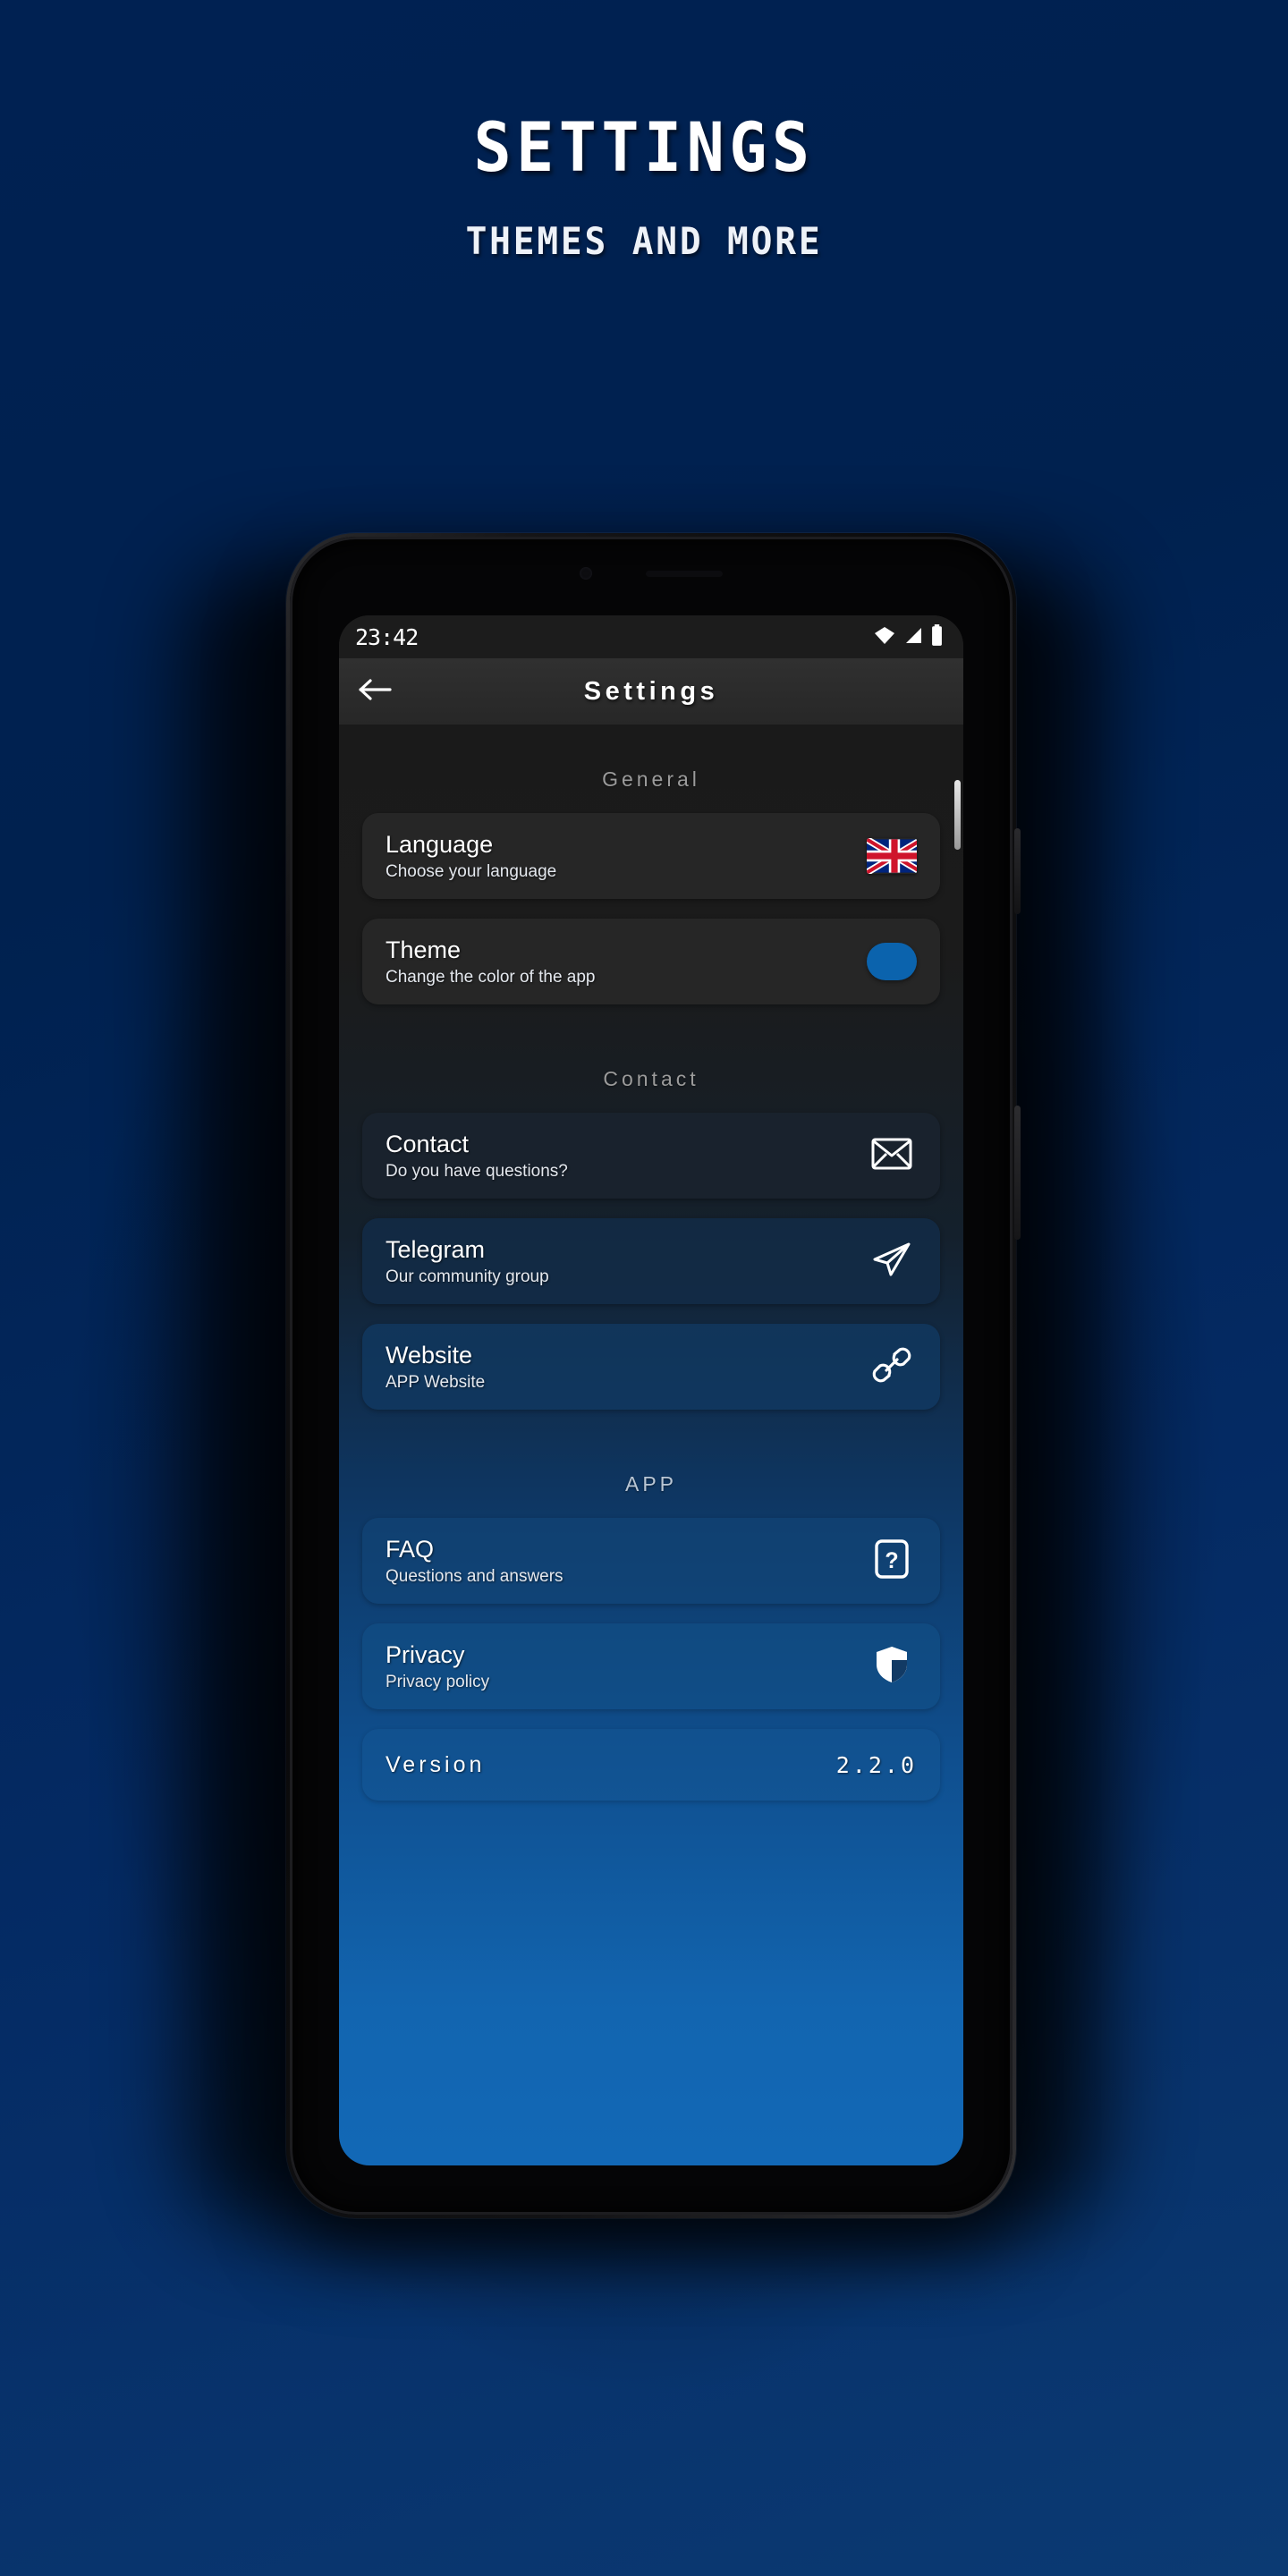  Describe the element at coordinates (651, 636) in the screenshot. I see `status-bar: 23:42` at that location.